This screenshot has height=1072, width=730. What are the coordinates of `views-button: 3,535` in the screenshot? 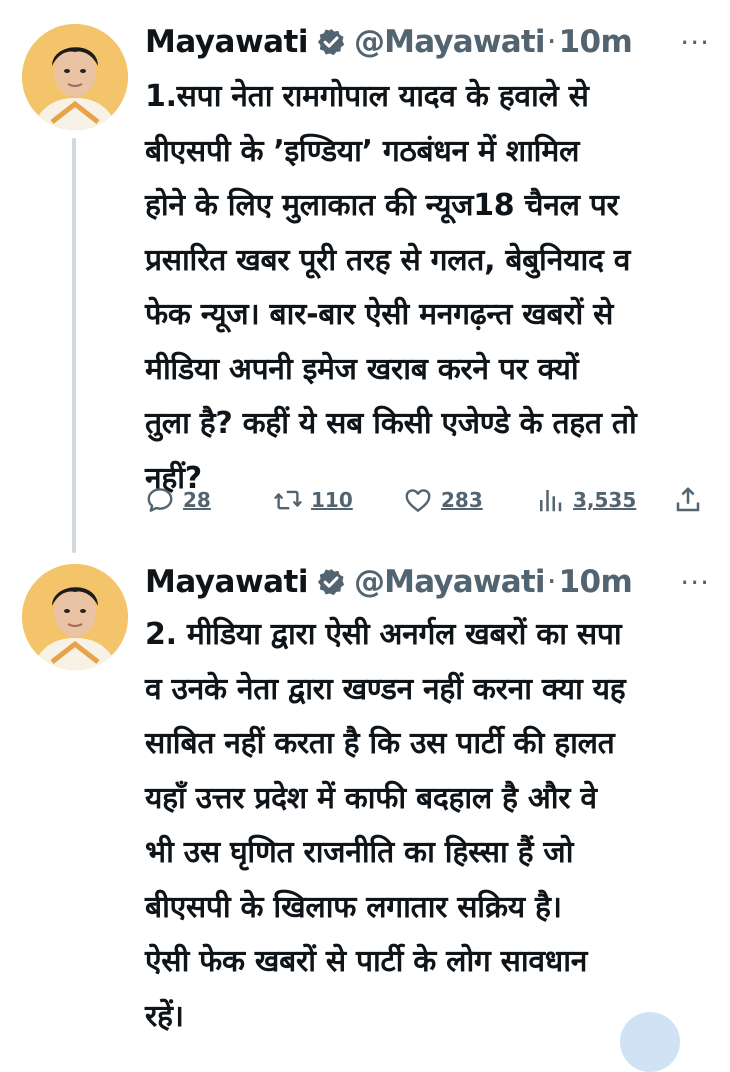 It's located at (585, 500).